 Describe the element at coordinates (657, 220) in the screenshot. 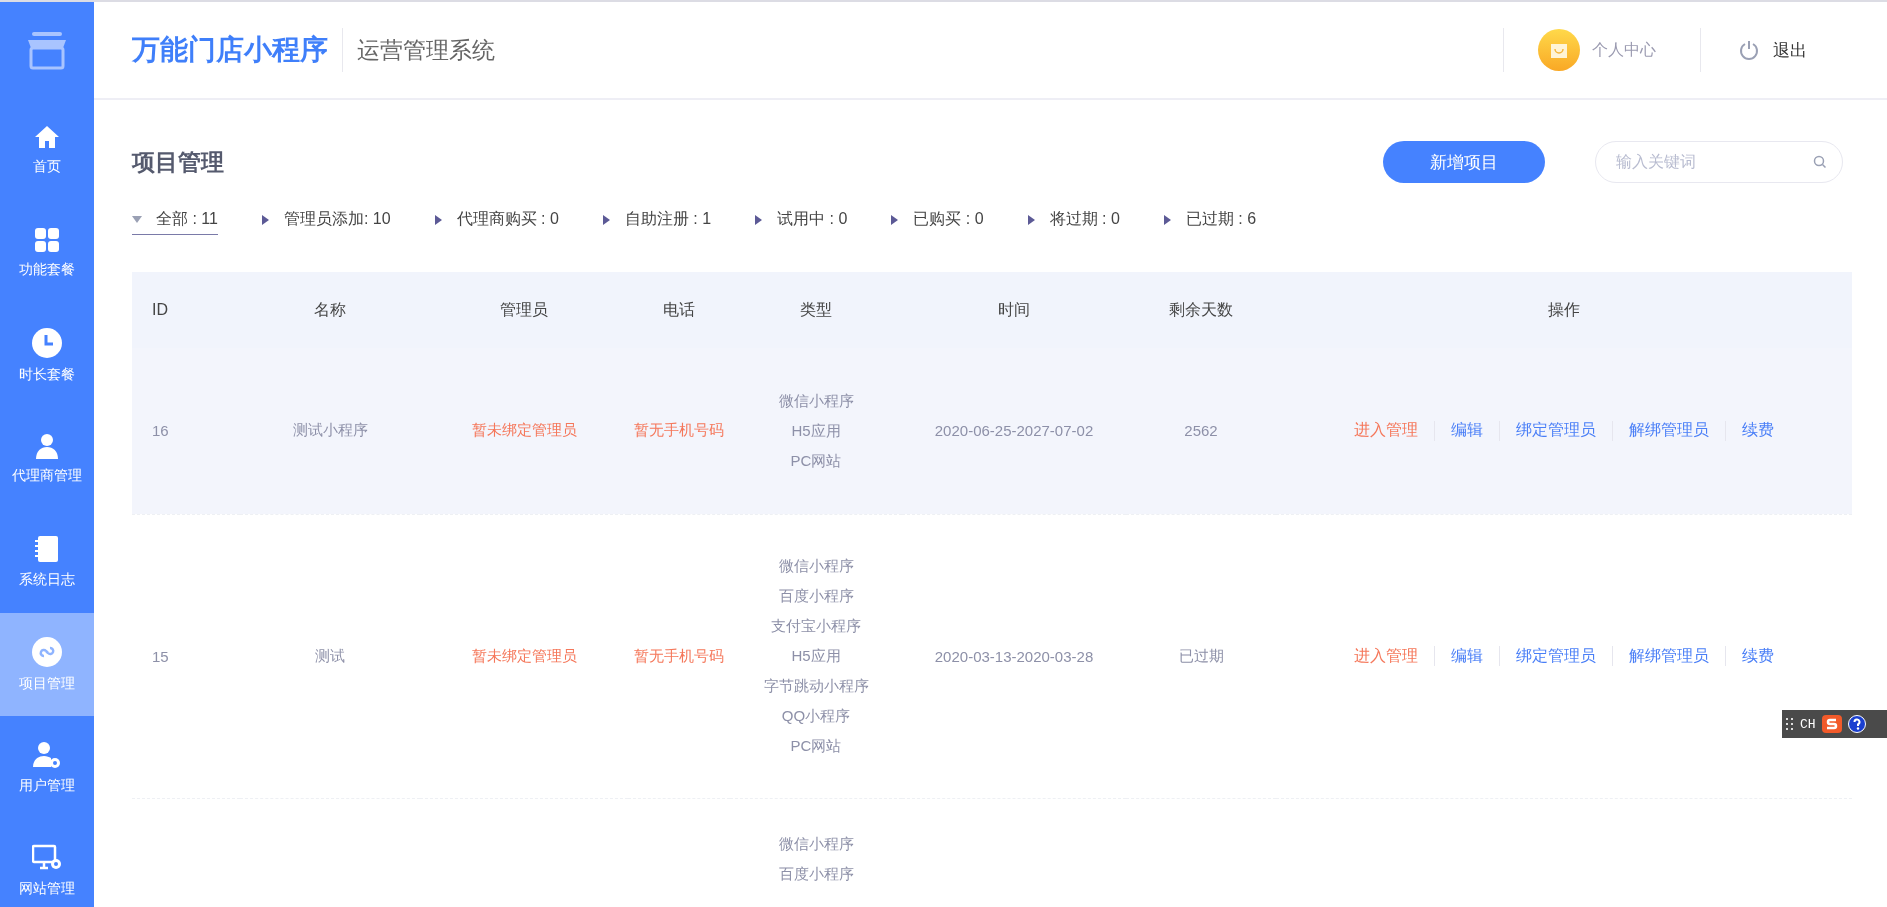

I see `filter-tab: 自助注册 : 1` at that location.